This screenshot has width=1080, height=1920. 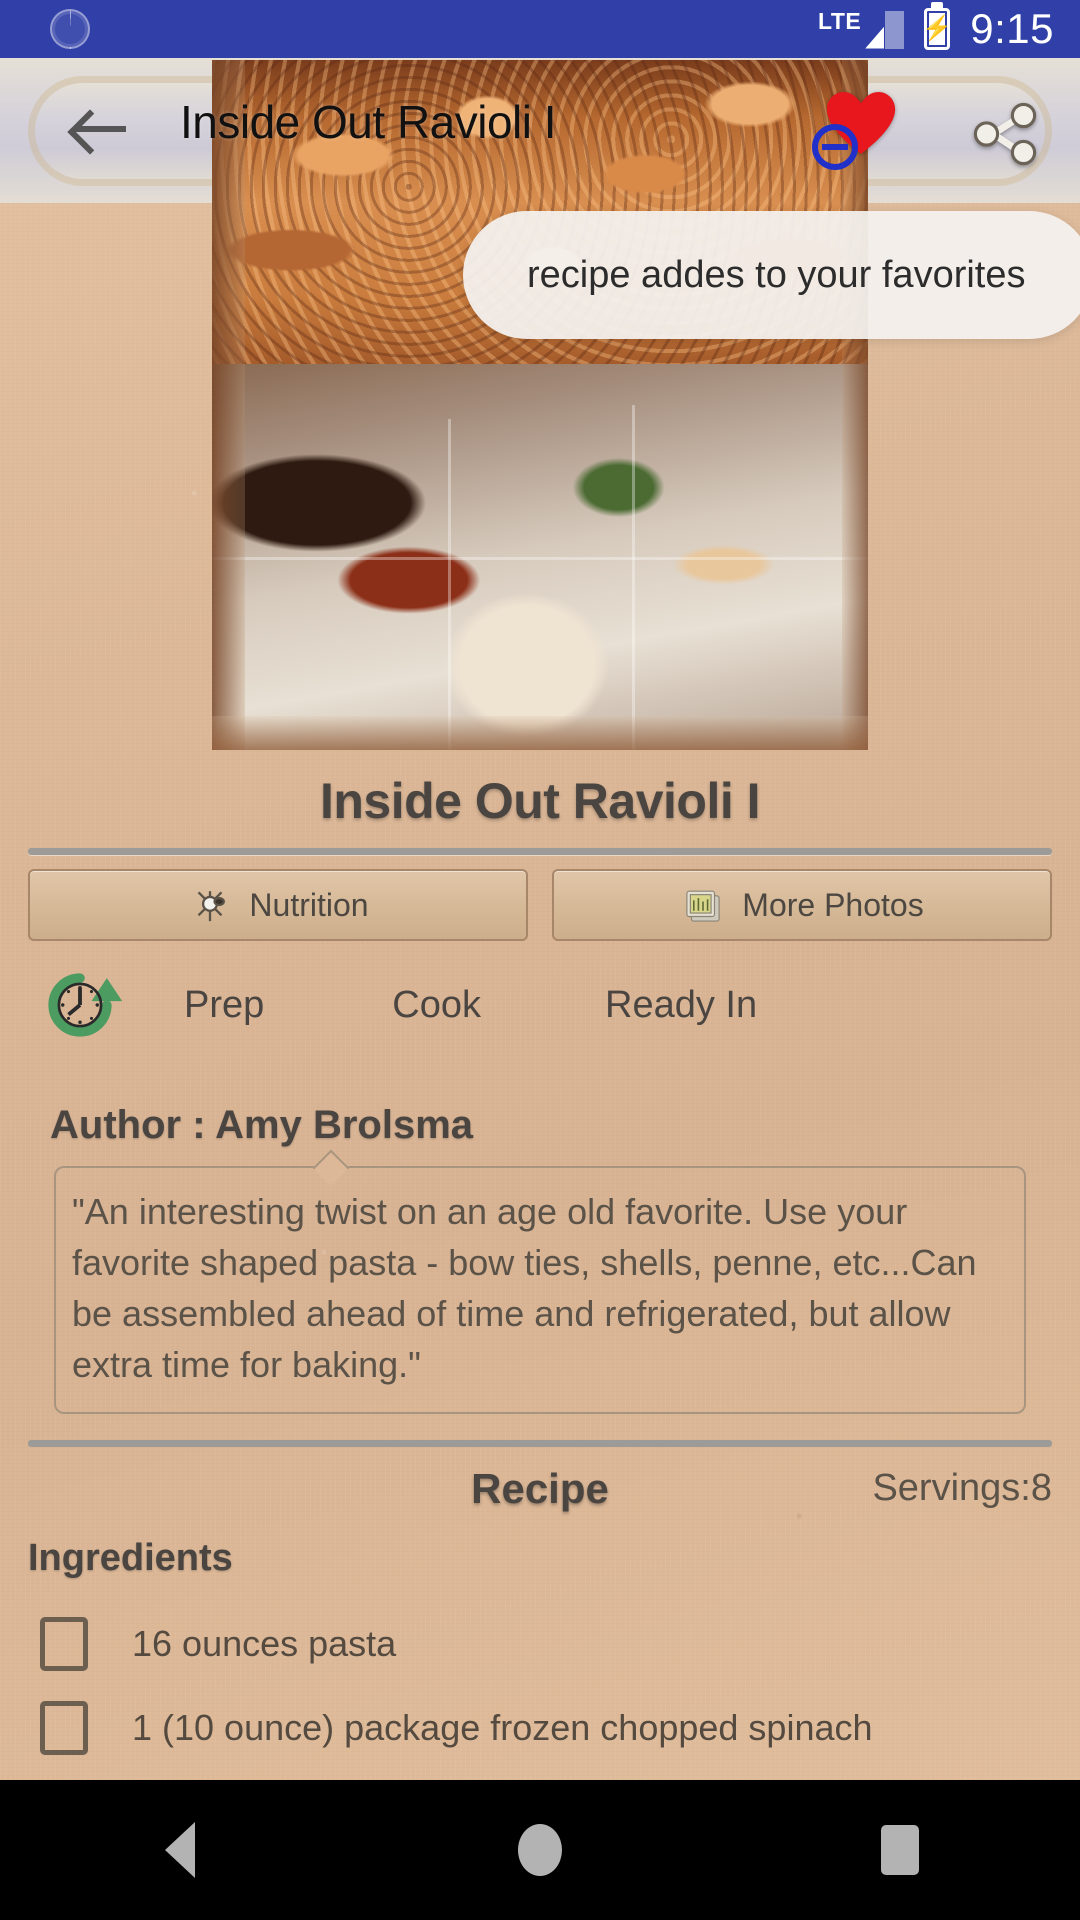 What do you see at coordinates (210, 905) in the screenshot?
I see `utensils-icon` at bounding box center [210, 905].